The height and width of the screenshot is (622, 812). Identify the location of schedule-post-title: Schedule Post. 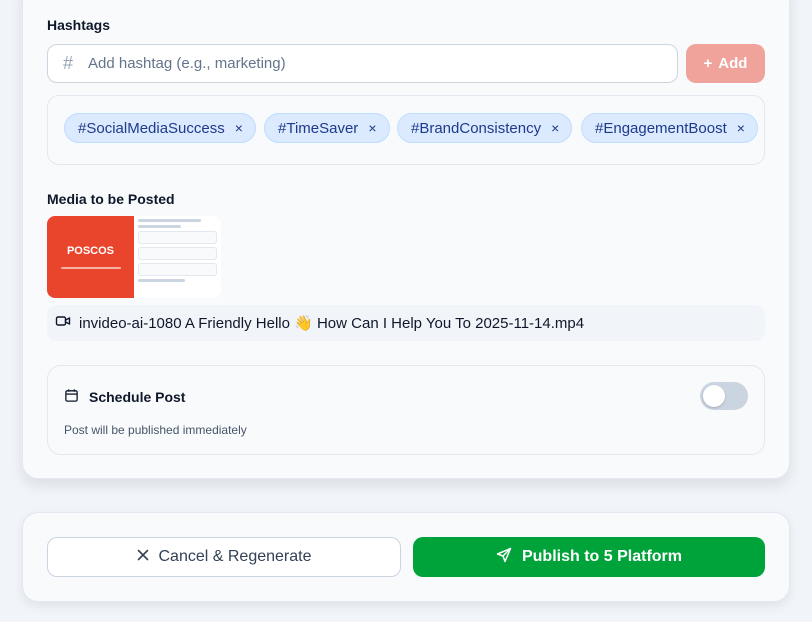
(124, 397).